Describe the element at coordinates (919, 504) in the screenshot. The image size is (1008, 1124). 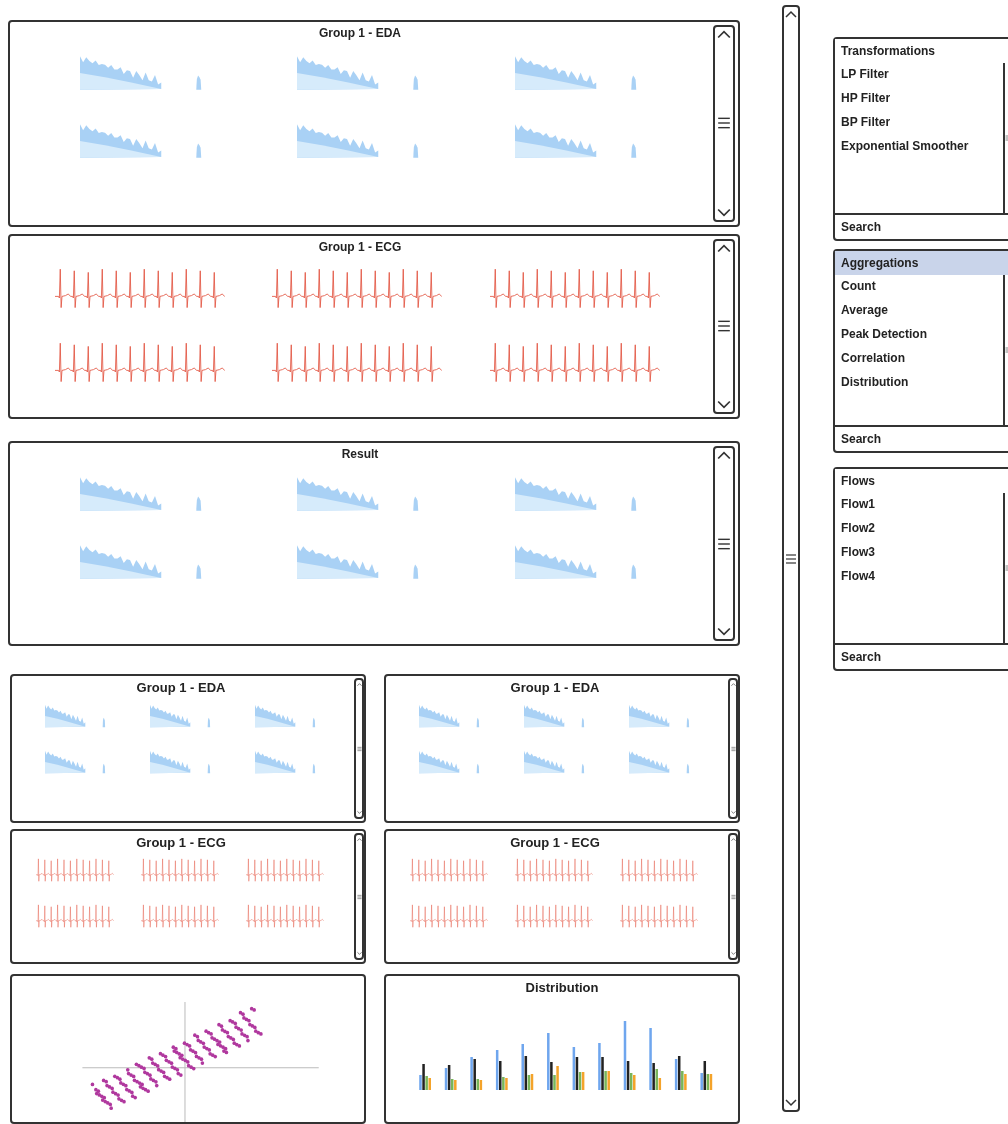
I see `list-item: Flow1` at that location.